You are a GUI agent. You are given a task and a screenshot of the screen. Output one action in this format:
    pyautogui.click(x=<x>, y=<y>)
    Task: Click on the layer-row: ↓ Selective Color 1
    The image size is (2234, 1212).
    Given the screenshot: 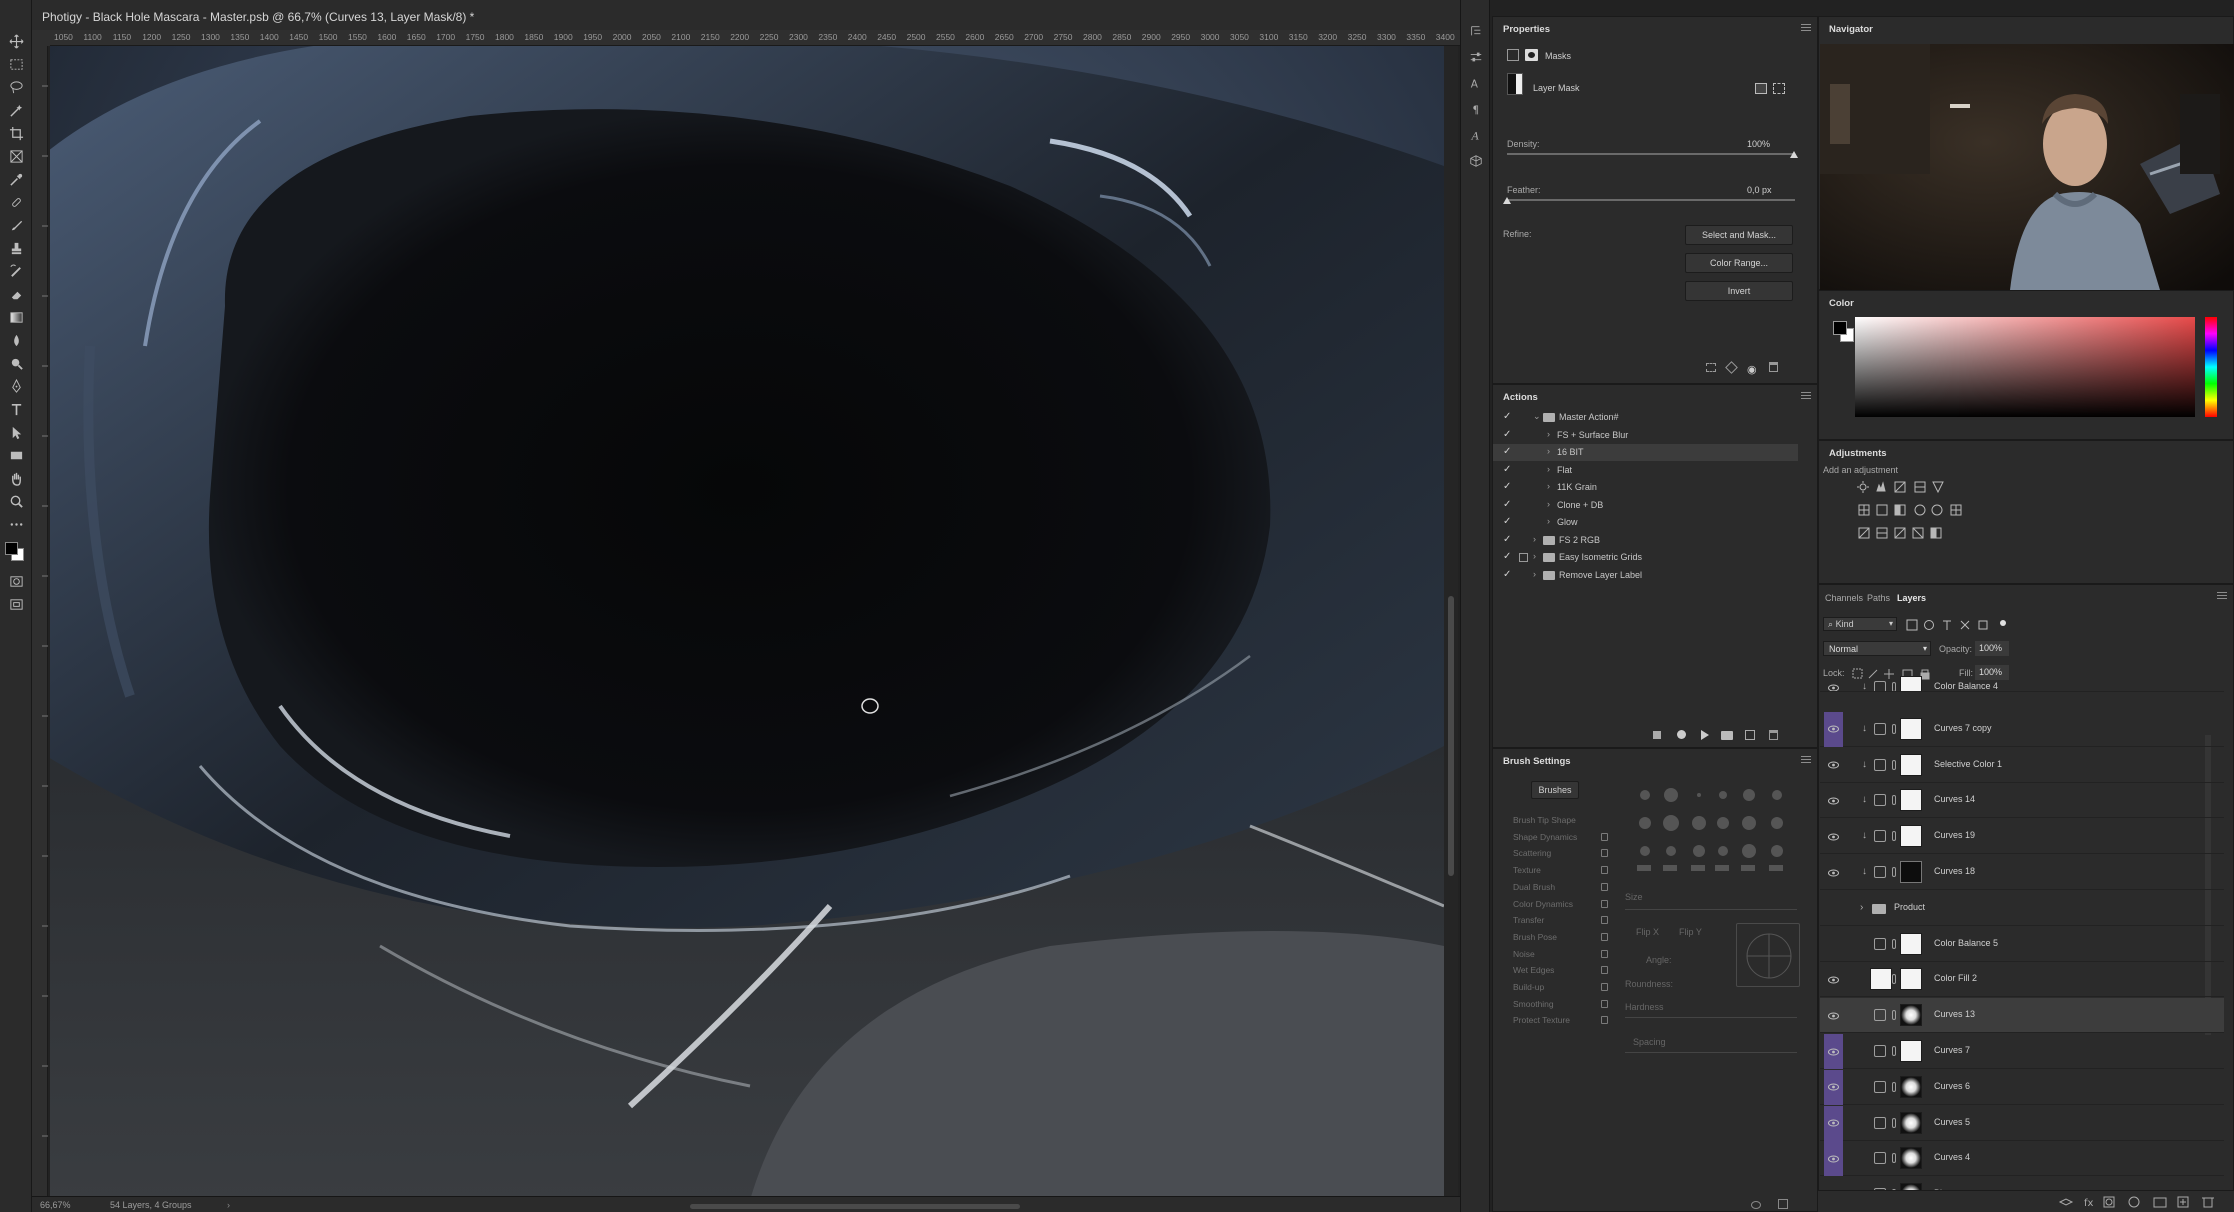 What is the action you would take?
    pyautogui.click(x=2022, y=765)
    